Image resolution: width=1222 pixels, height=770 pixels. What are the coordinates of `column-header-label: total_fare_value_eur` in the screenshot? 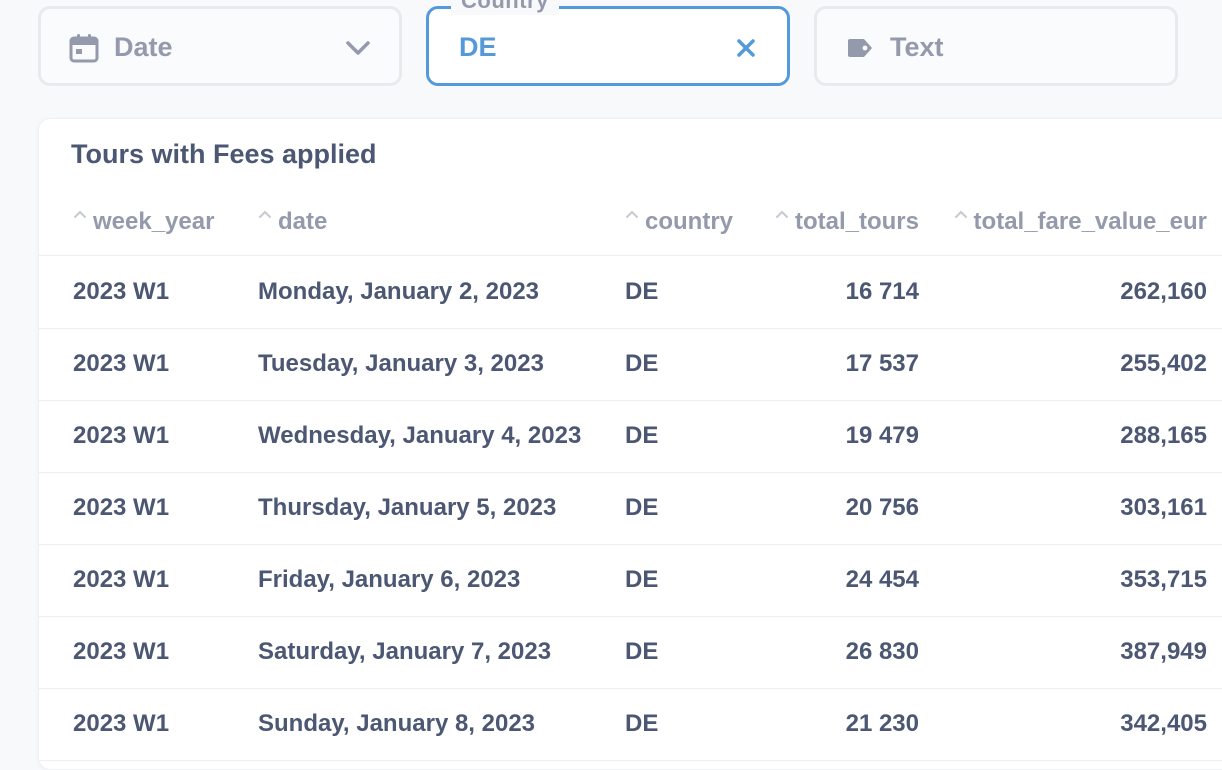 It's located at (1090, 221).